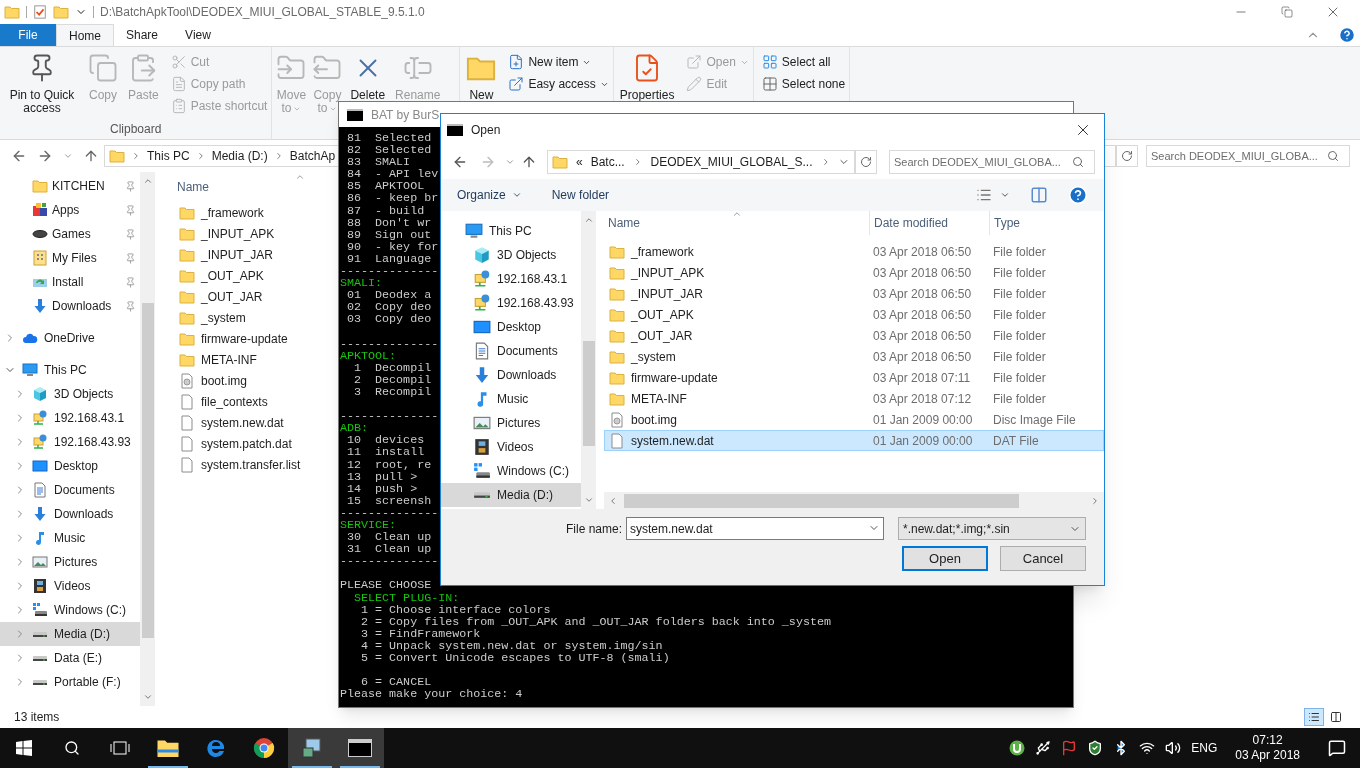  What do you see at coordinates (755, 528) in the screenshot?
I see `file-name-field: system.new.dat` at bounding box center [755, 528].